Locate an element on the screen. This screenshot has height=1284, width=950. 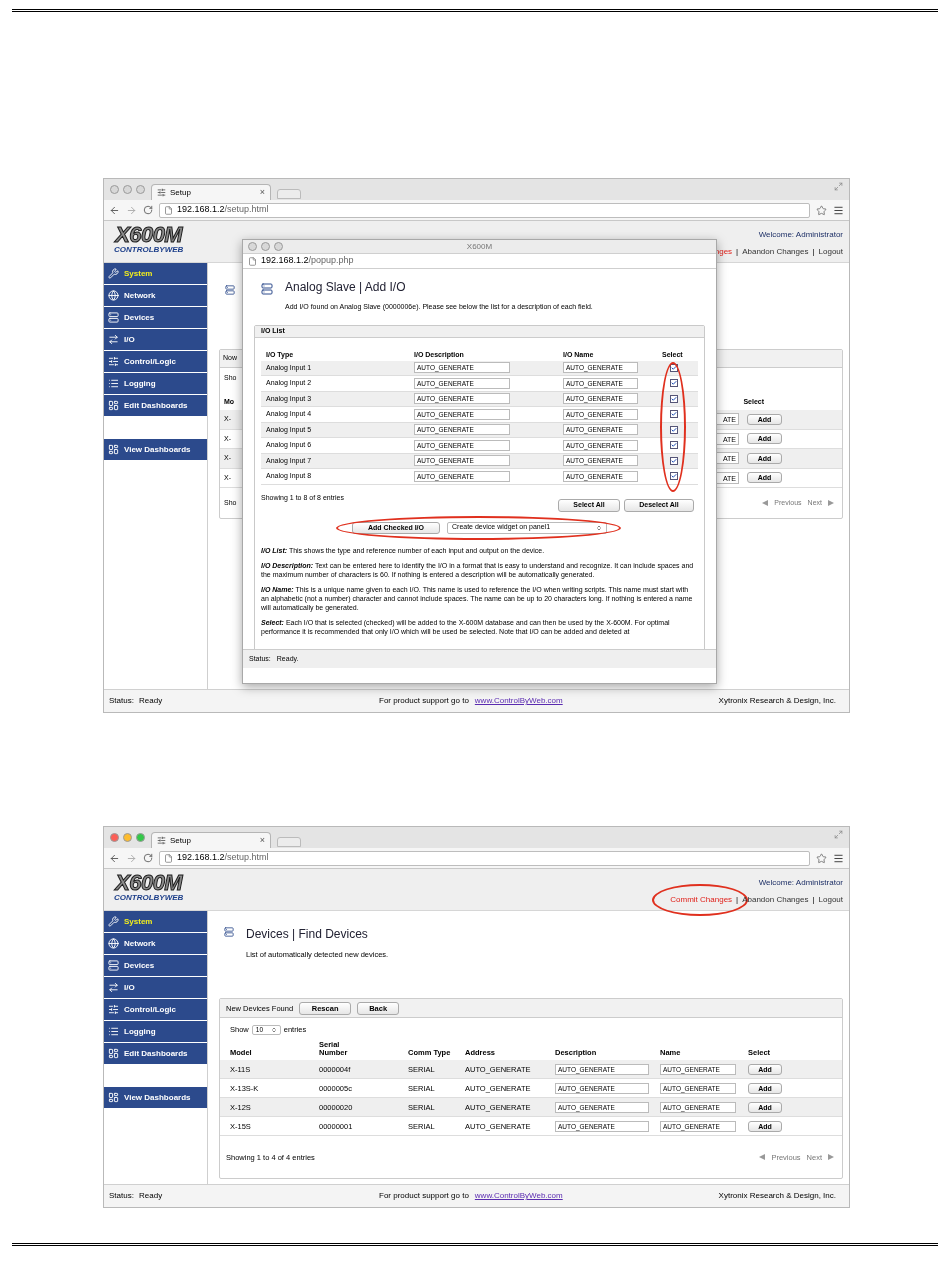
address-field: 192.168.1.2/popup.php is located at coordinates (479, 261).